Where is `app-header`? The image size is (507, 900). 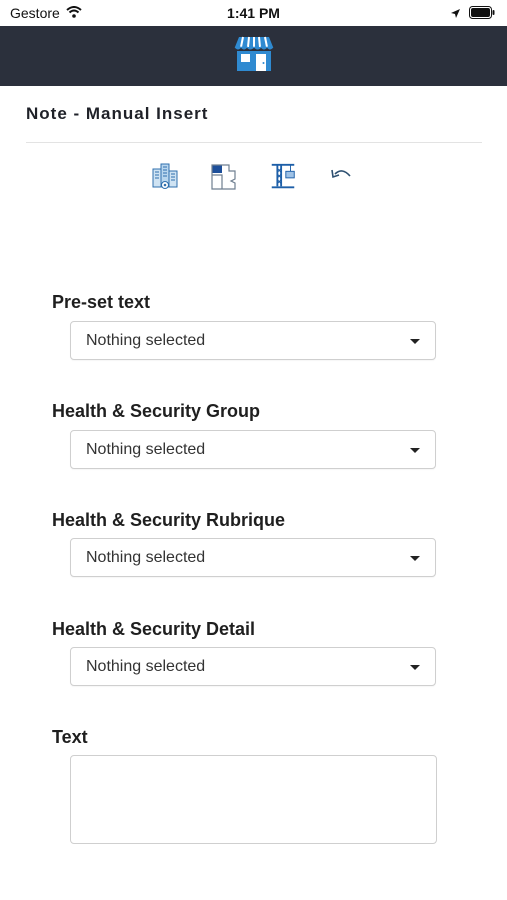
app-header is located at coordinates (253, 56).